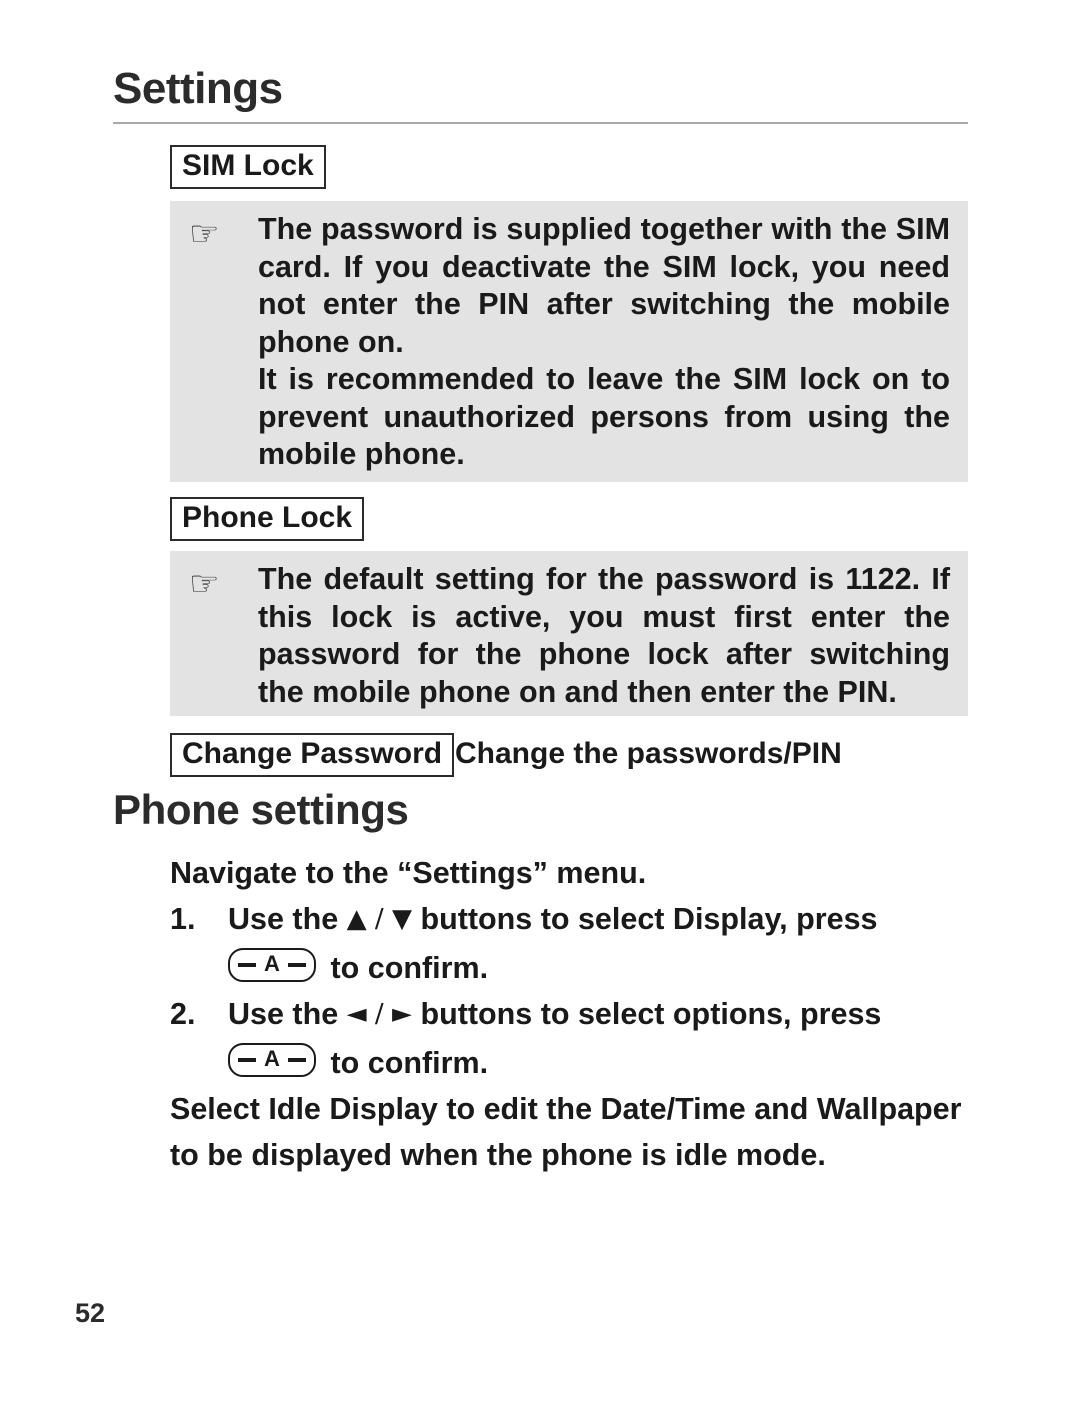 The height and width of the screenshot is (1412, 1080). I want to click on step-1-text-after: buttons to select Display, press, so click(649, 919).